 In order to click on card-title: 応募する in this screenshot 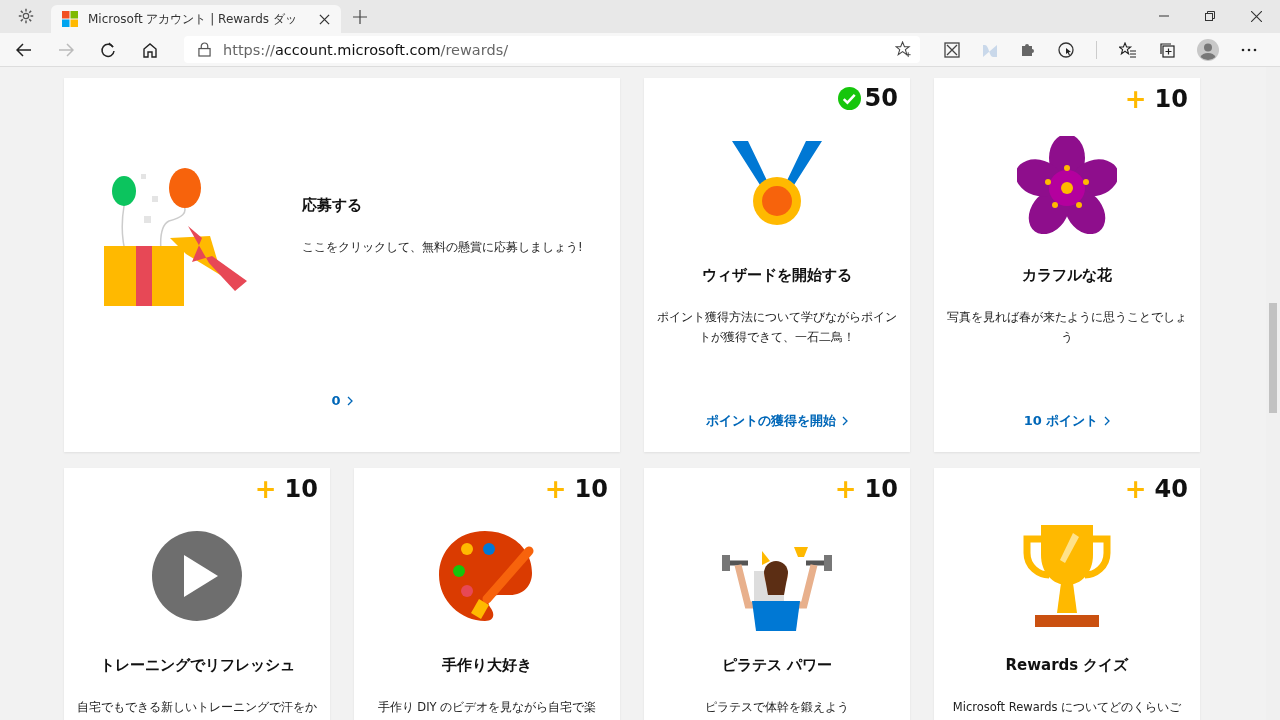, I will do `click(332, 205)`.